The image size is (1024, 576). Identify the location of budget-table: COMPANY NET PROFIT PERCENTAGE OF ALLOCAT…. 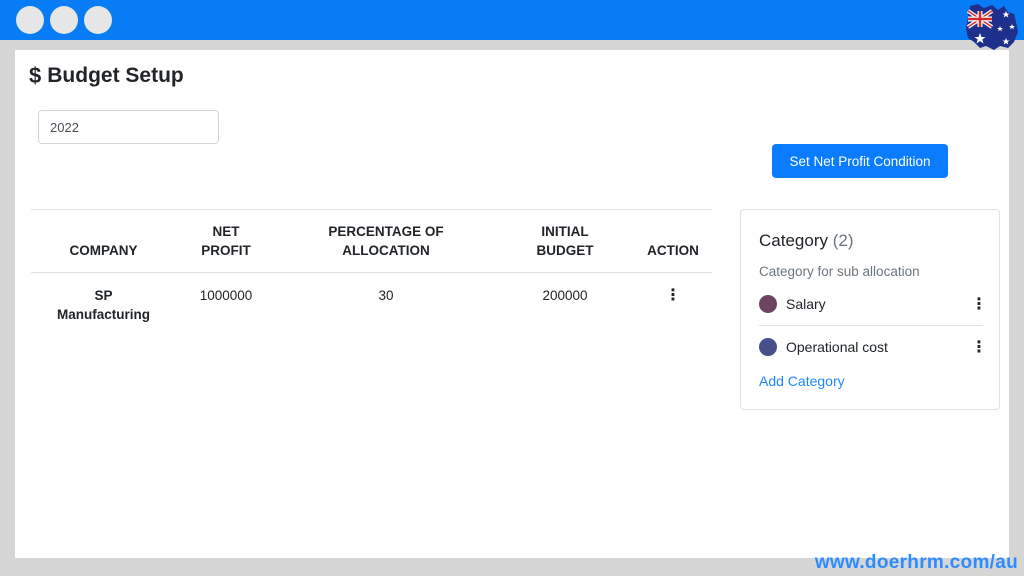
(371, 273).